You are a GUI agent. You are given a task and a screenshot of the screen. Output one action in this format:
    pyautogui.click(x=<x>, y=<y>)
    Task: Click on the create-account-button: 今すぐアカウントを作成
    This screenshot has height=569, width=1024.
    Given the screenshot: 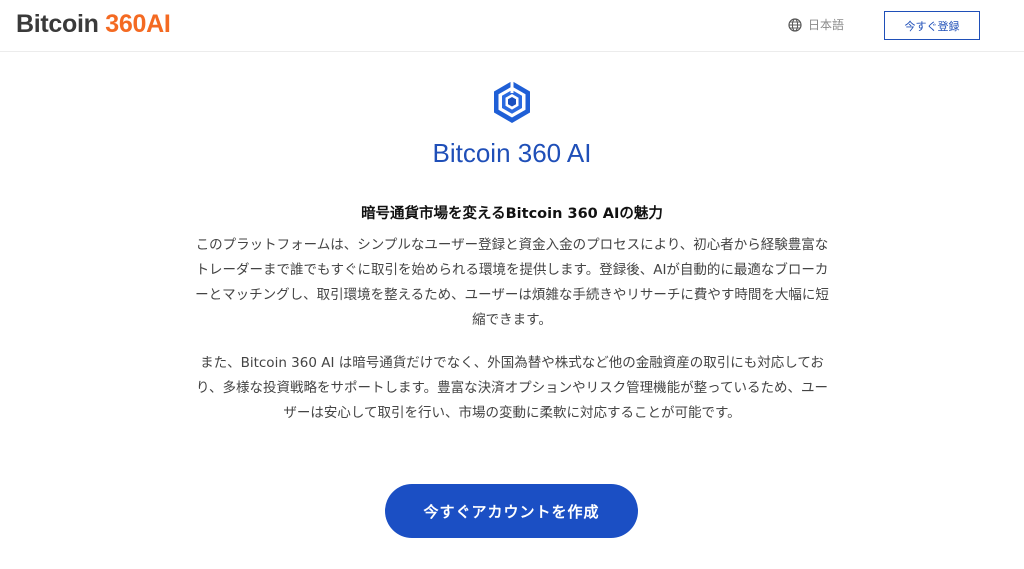 What is the action you would take?
    pyautogui.click(x=511, y=511)
    